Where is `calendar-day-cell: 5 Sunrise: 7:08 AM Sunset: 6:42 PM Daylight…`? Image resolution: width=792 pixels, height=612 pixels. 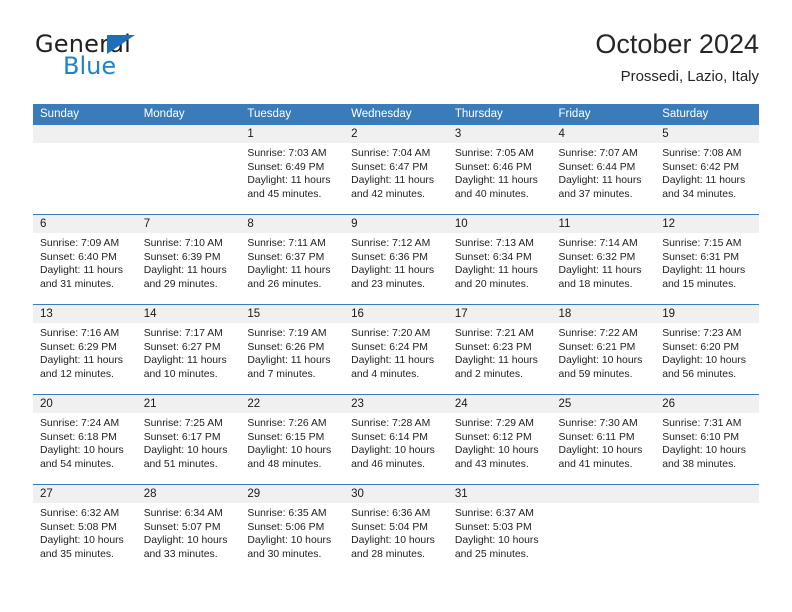
calendar-day-cell: 5 Sunrise: 7:08 AM Sunset: 6:42 PM Daylight… is located at coordinates (707, 170).